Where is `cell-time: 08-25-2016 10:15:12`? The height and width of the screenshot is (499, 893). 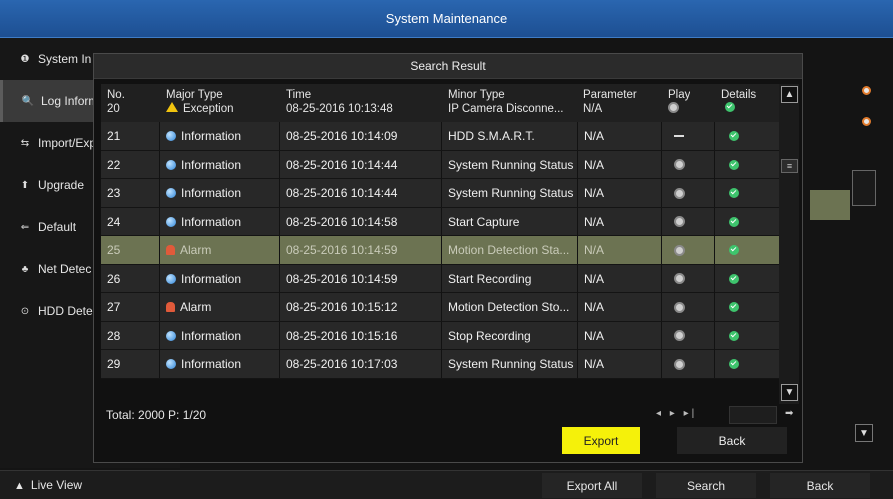 cell-time: 08-25-2016 10:15:12 is located at coordinates (360, 307).